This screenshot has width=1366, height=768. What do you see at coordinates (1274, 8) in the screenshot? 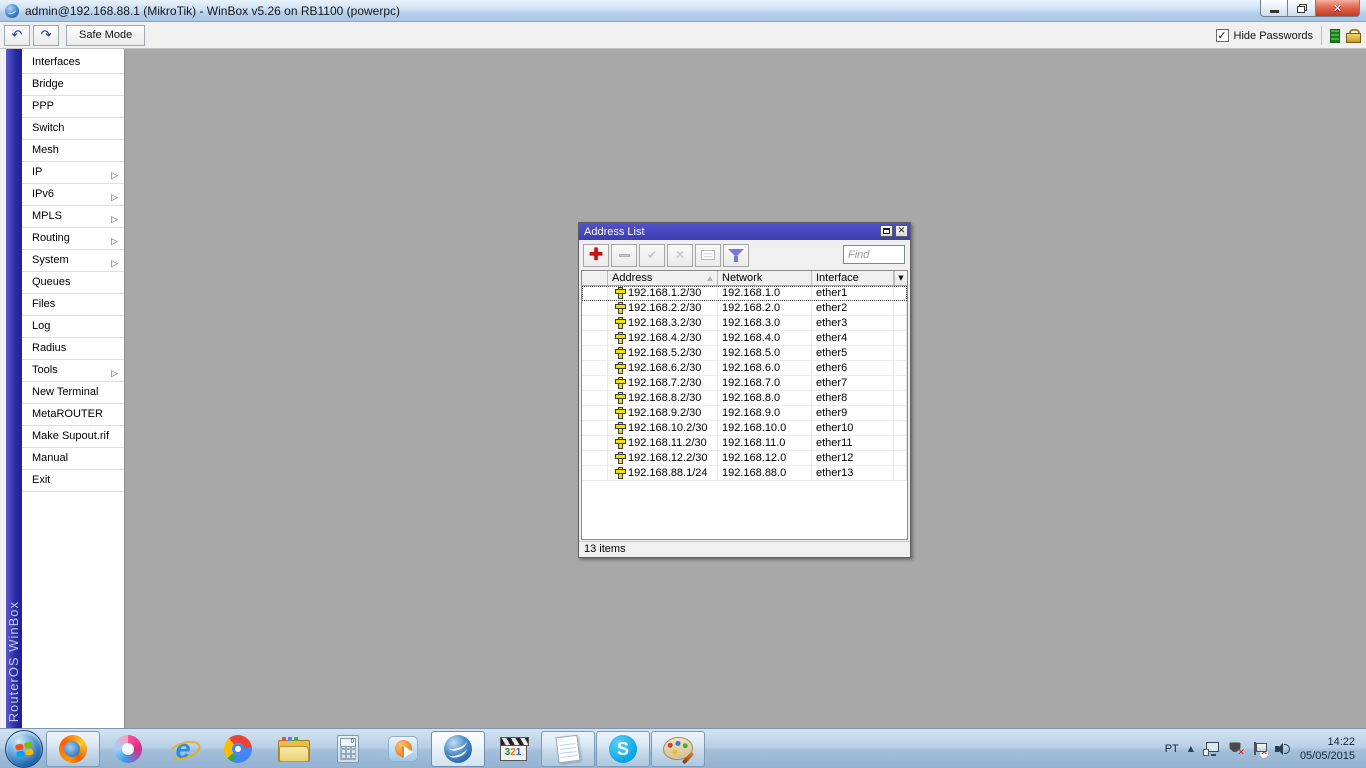
I see `minimize-button` at bounding box center [1274, 8].